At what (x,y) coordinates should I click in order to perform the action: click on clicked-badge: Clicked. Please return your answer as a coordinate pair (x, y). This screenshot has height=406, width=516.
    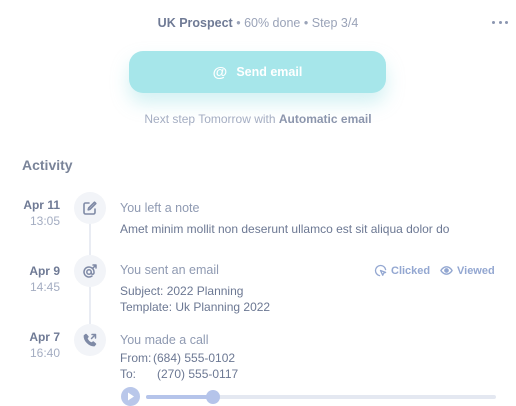
    Looking at the image, I should click on (402, 270).